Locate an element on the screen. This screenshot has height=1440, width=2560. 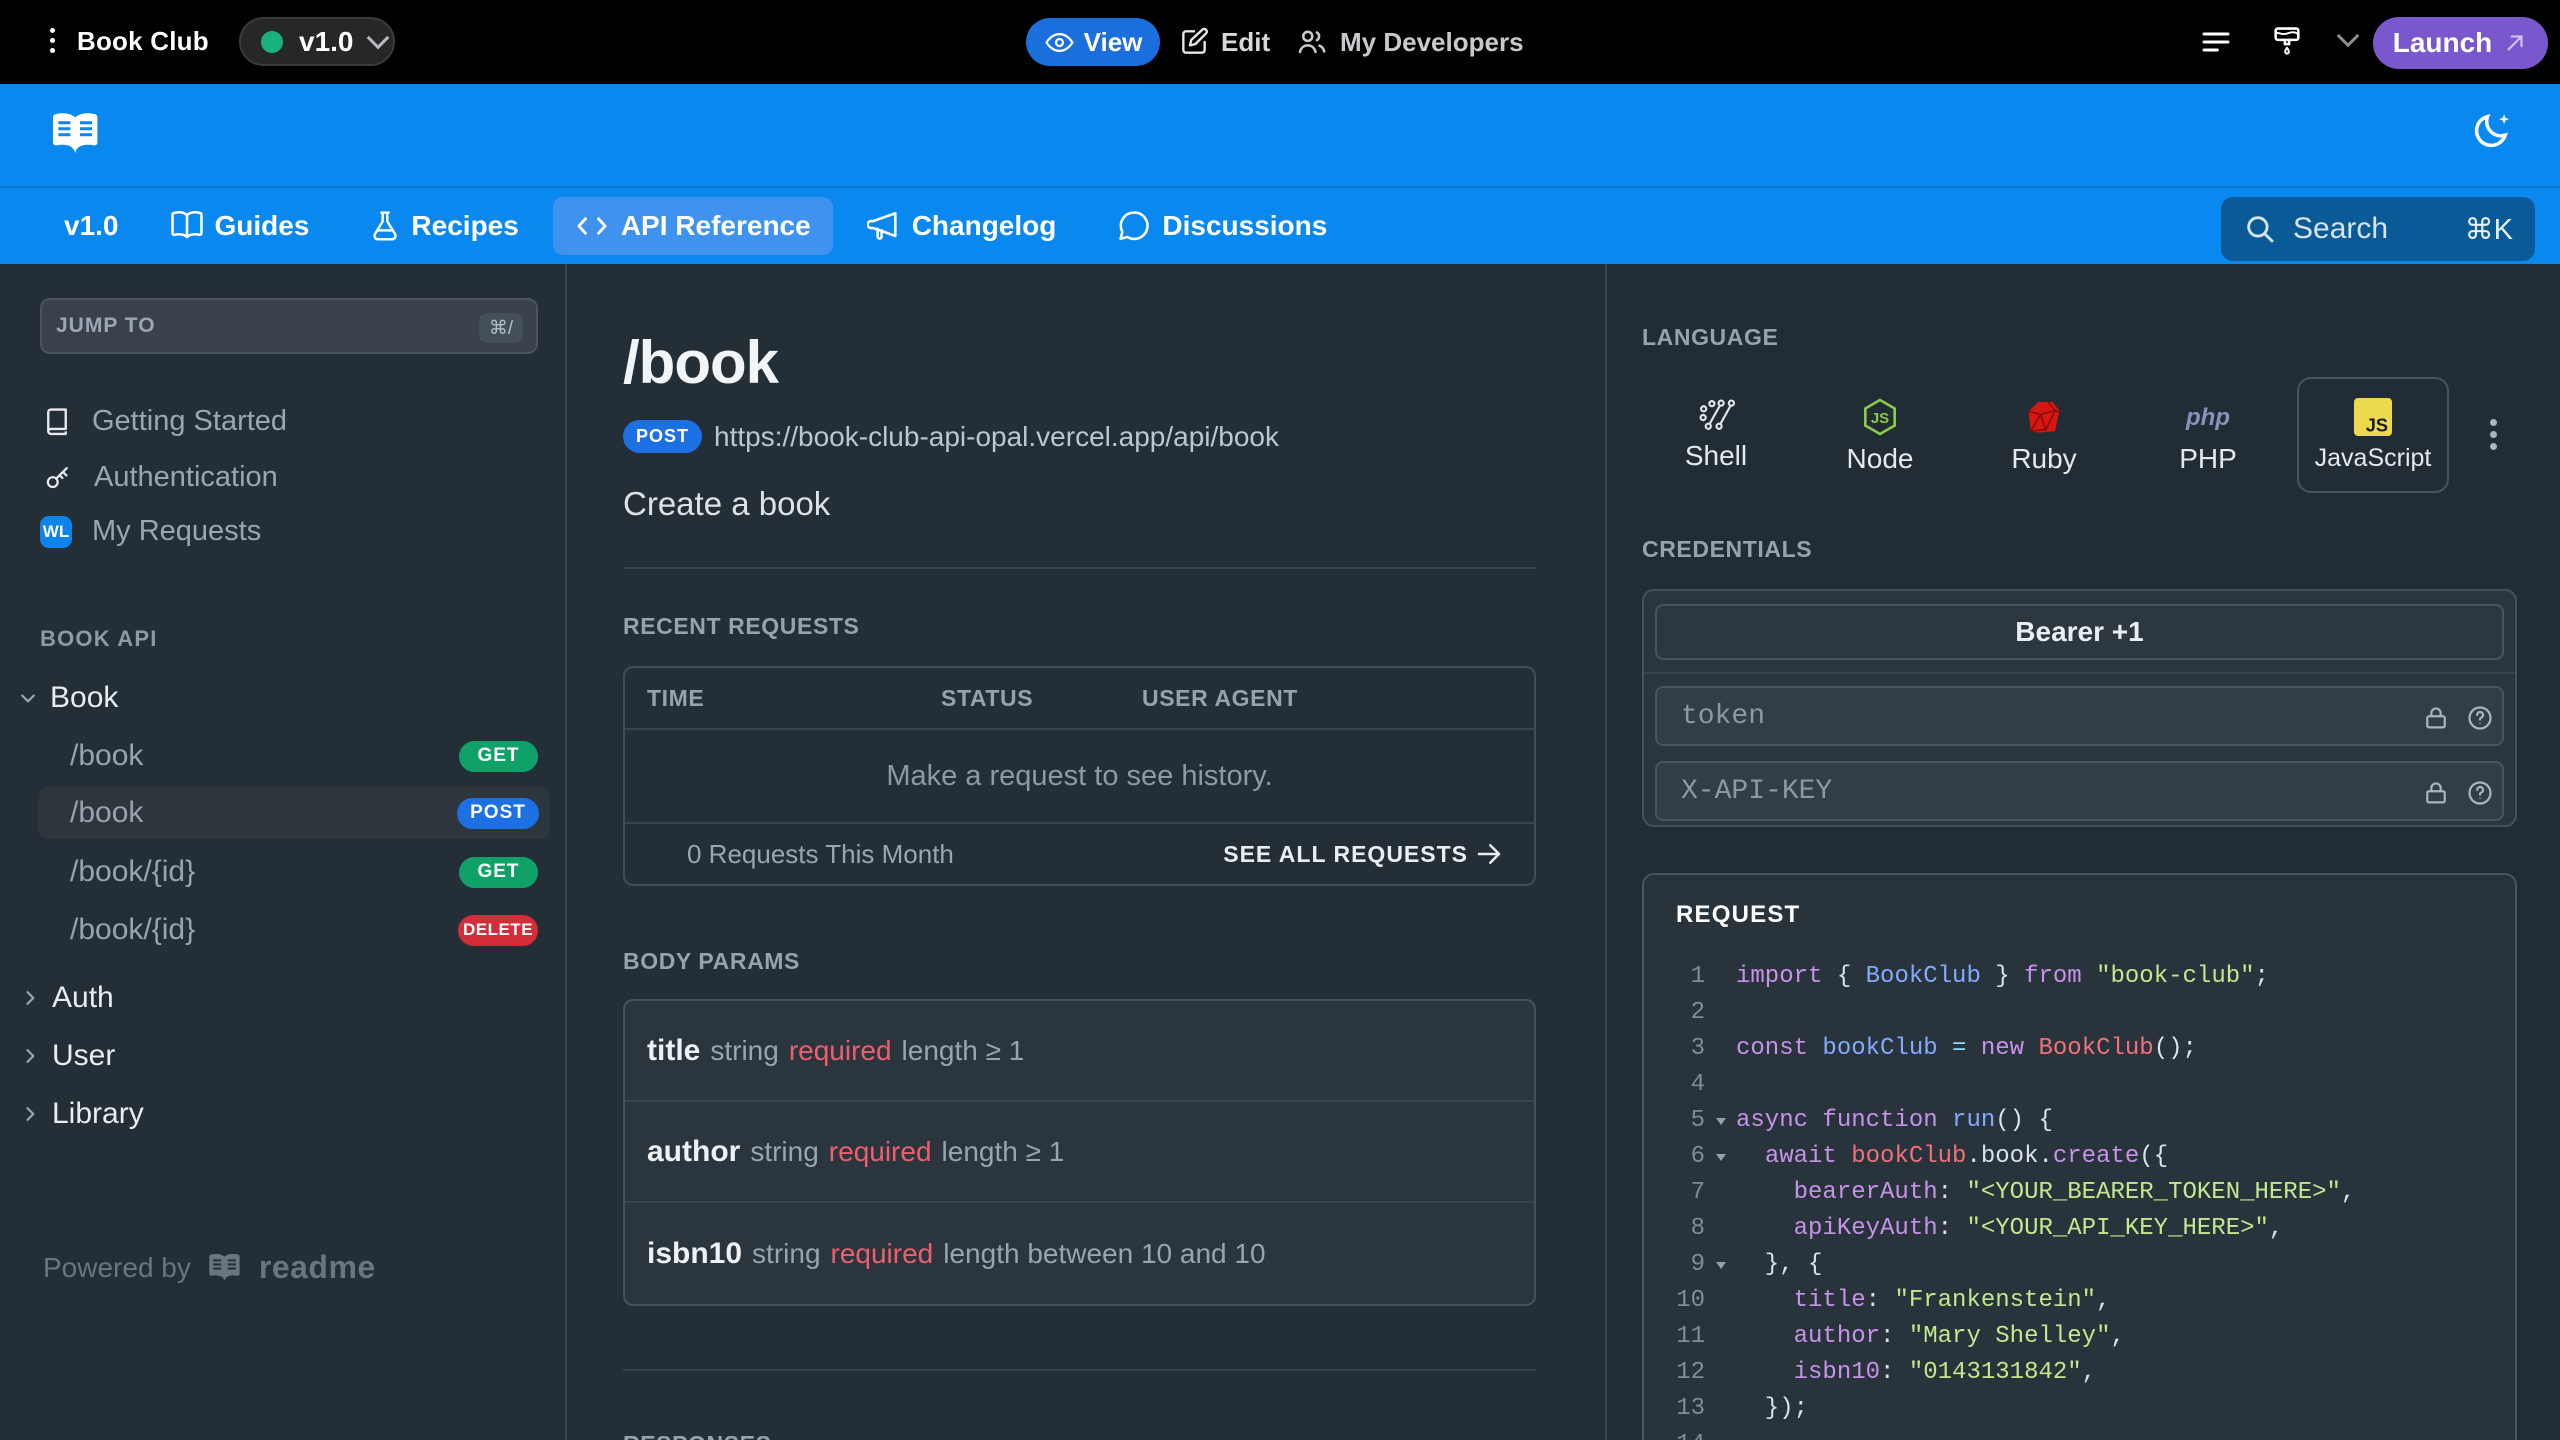
svg-text: php is located at coordinates (2207, 417).